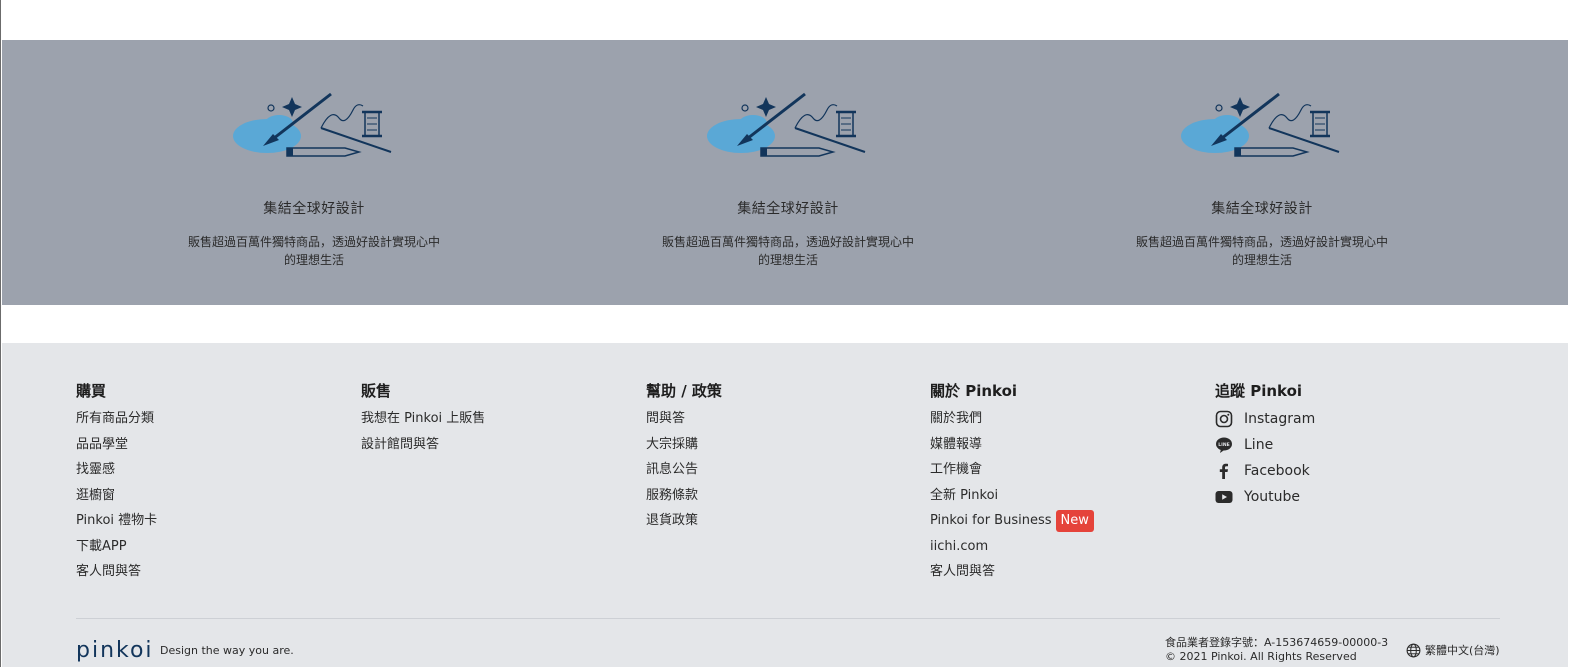 Image resolution: width=1579 pixels, height=667 pixels. I want to click on social-link-label: Youtube, so click(1272, 497).